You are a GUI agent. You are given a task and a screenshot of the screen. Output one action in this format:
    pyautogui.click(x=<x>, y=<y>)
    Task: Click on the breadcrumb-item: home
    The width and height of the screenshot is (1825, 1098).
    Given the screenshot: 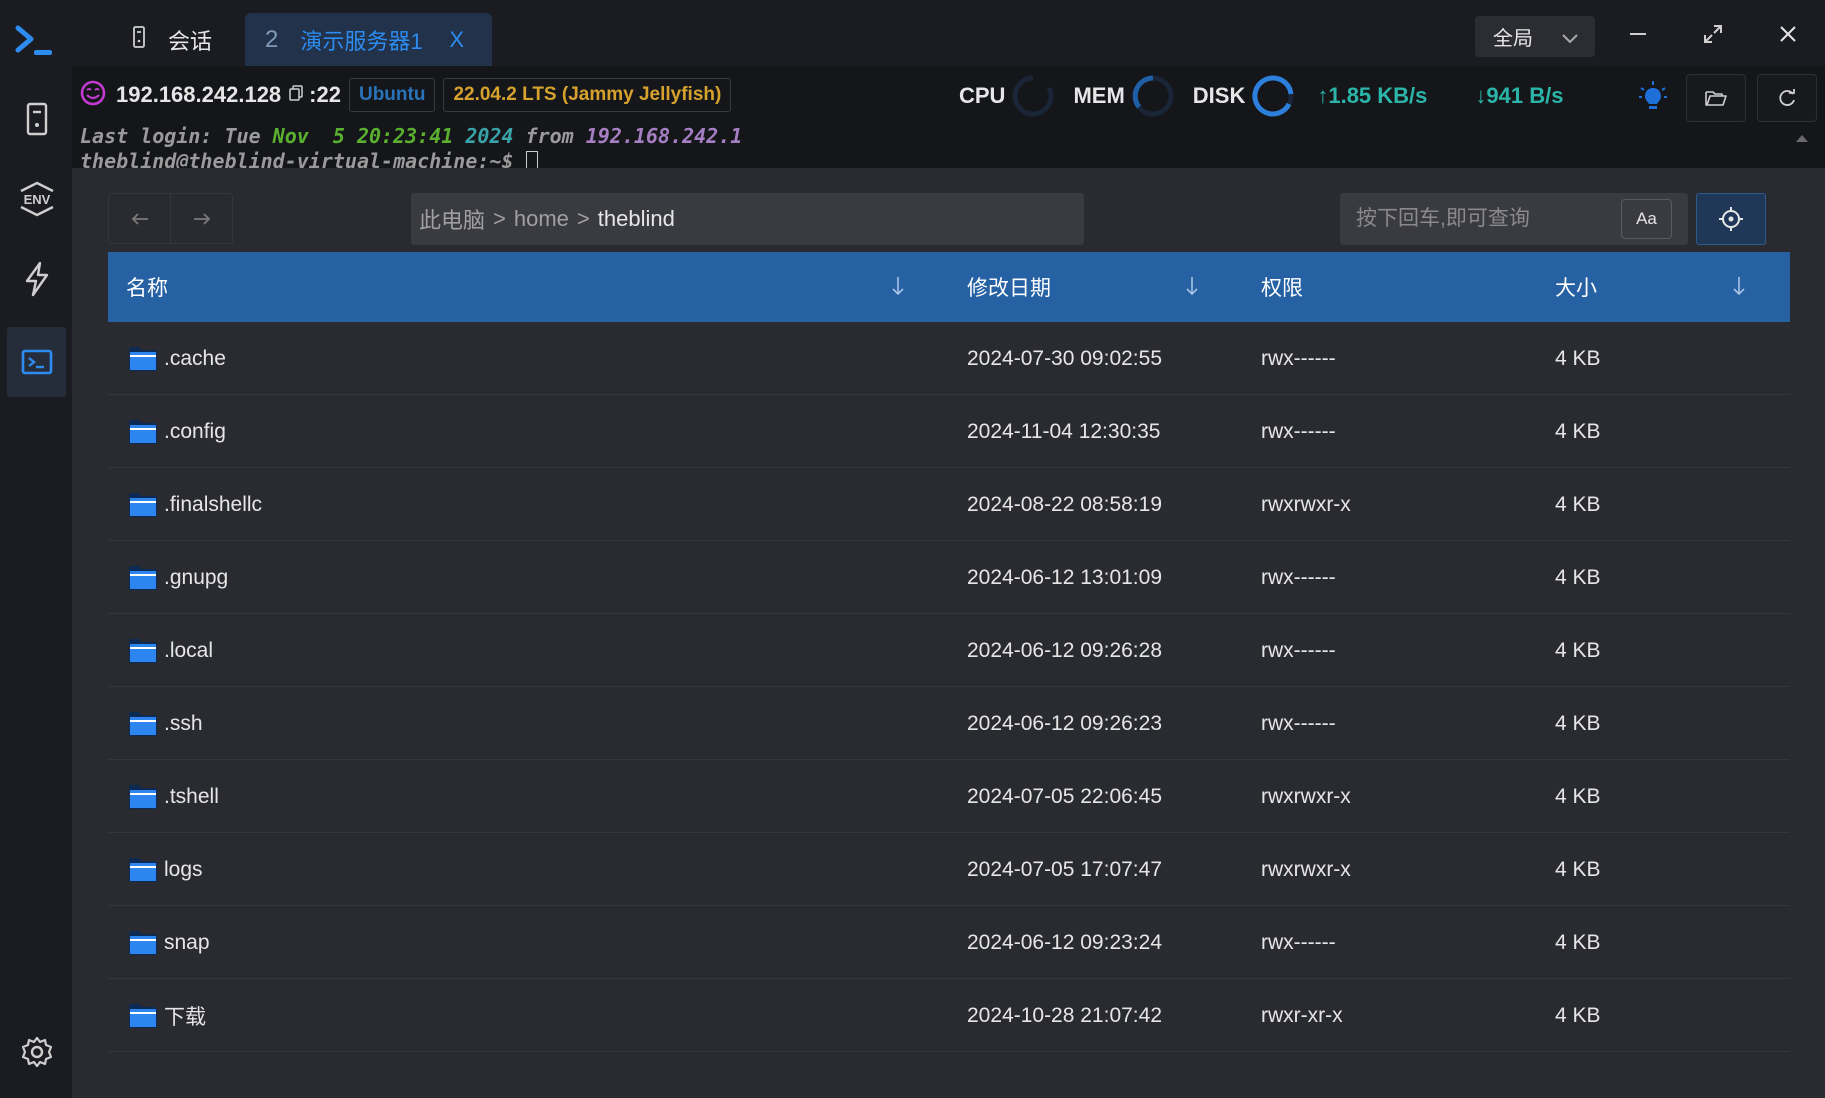 What is the action you would take?
    pyautogui.click(x=541, y=219)
    